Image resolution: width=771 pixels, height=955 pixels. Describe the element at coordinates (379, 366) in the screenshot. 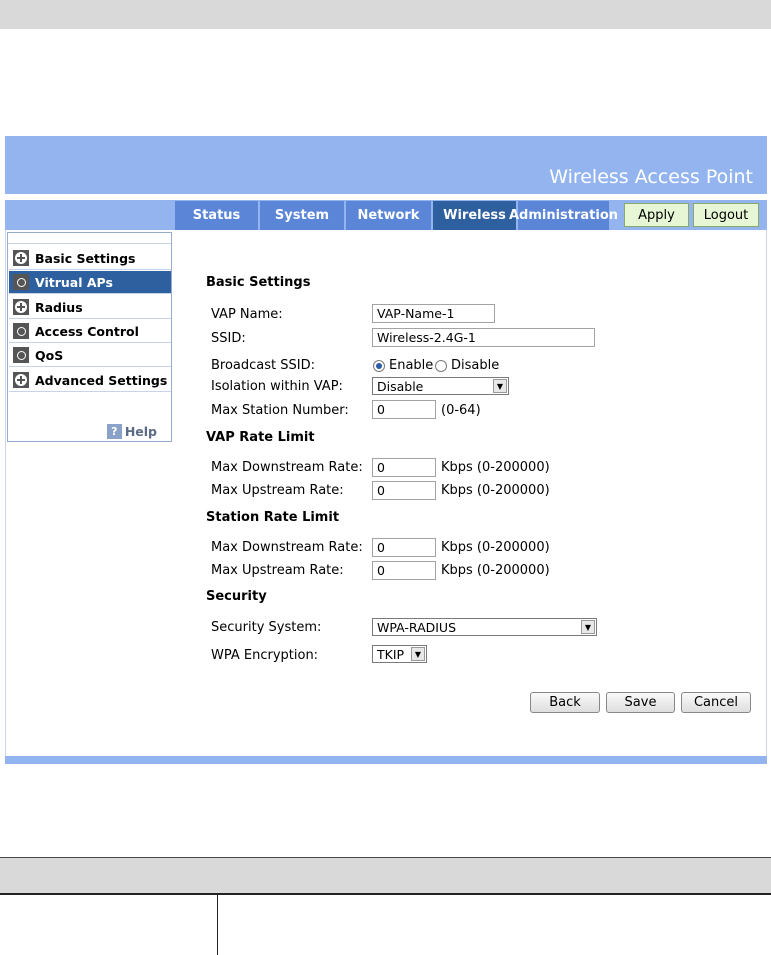

I see `broadcast-enable-radio` at that location.